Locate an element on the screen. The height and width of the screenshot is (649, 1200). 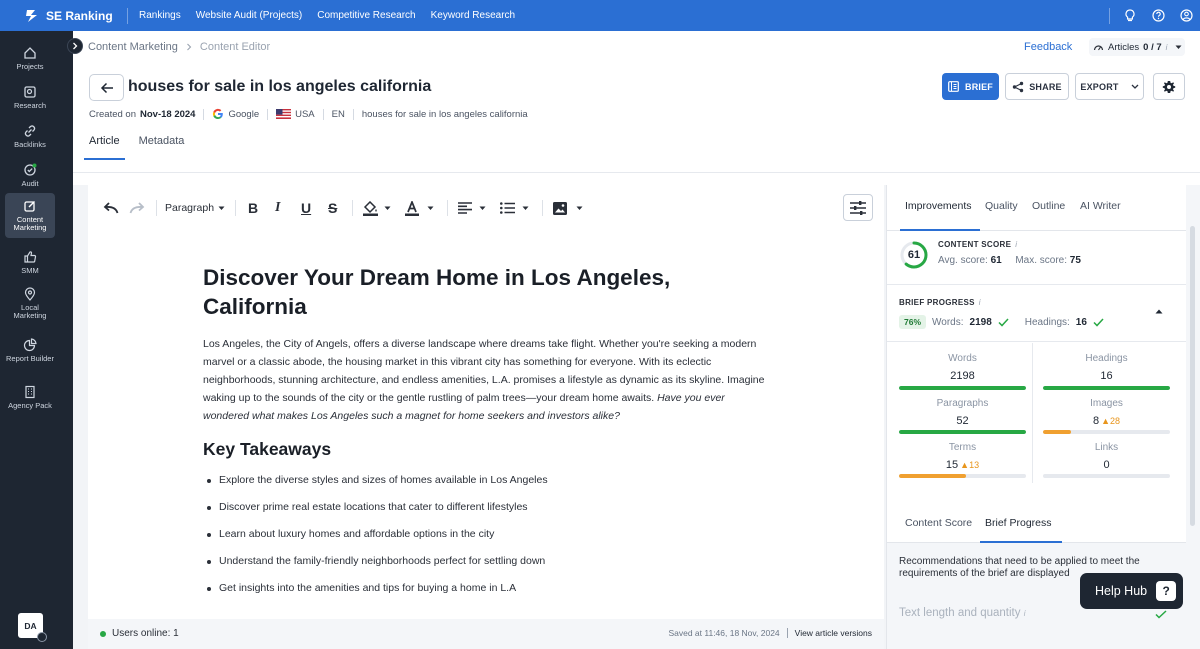
help-icon is located at coordinates (1158, 15).